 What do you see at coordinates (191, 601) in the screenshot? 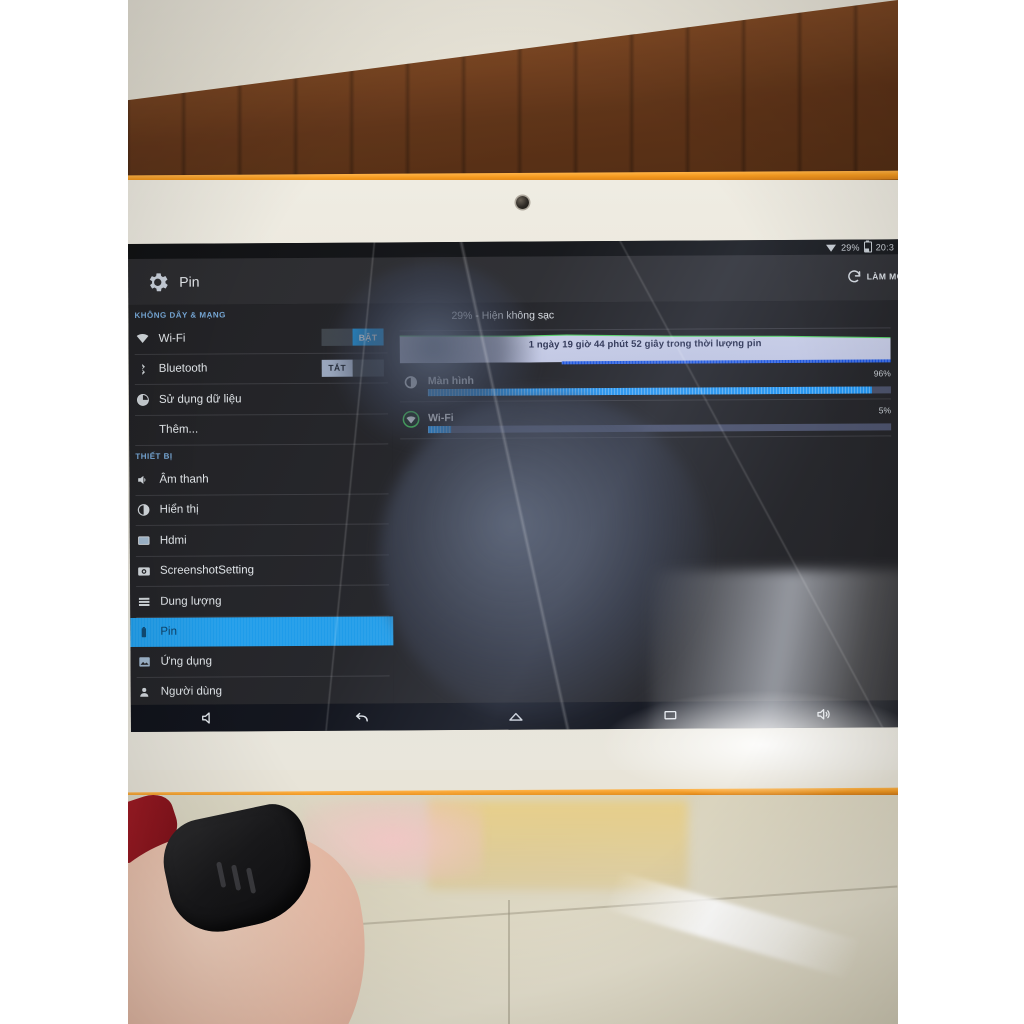
I see `nav-label: Dung lượng` at bounding box center [191, 601].